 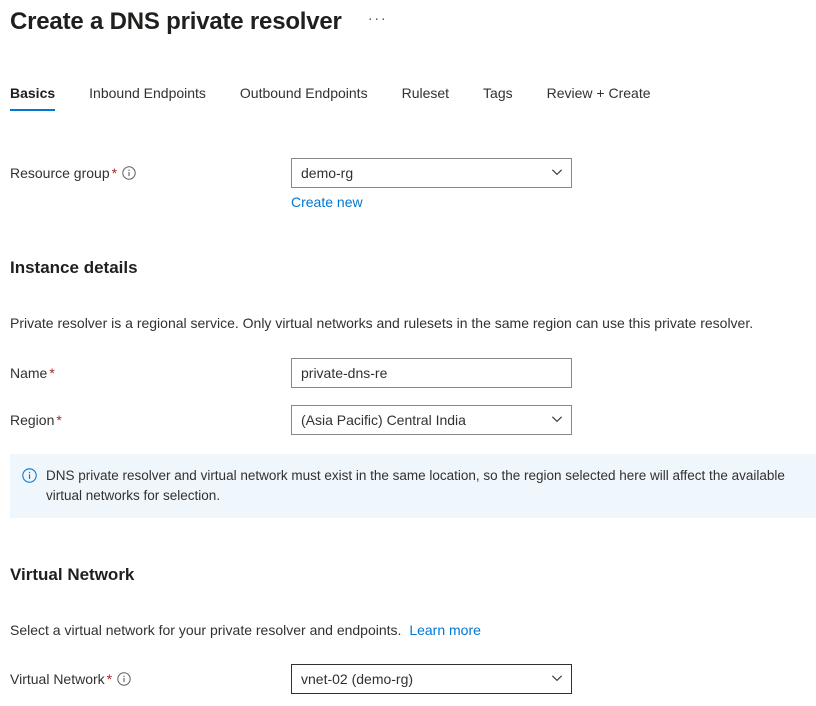 What do you see at coordinates (327, 173) in the screenshot?
I see `resource-group-value: demo-rg` at bounding box center [327, 173].